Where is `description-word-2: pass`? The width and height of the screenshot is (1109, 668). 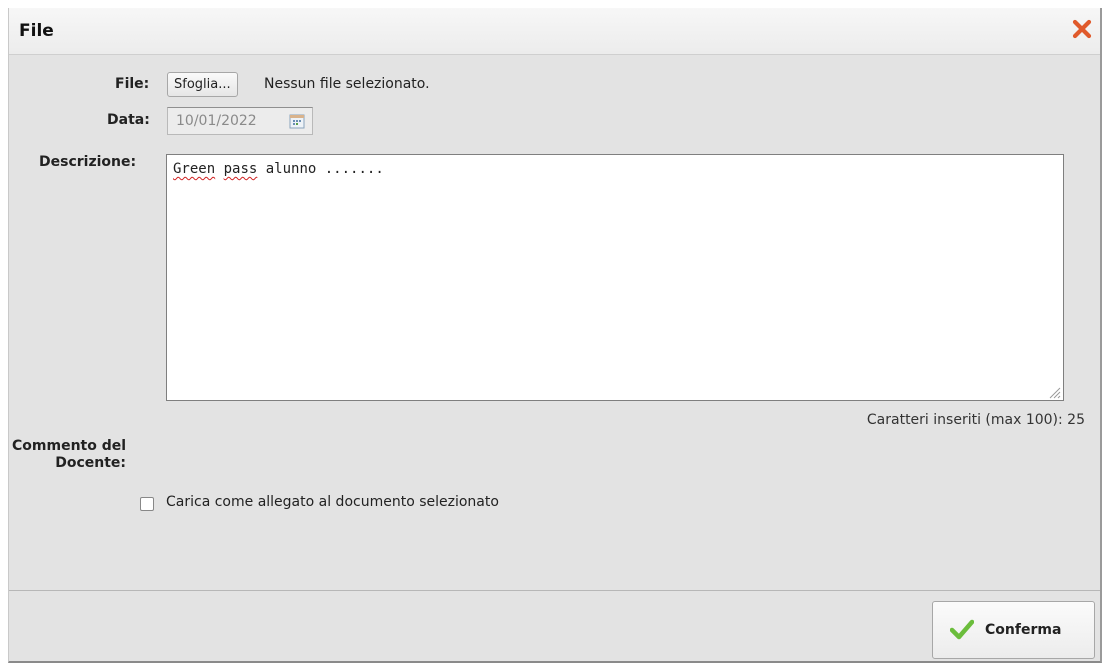 description-word-2: pass is located at coordinates (240, 169).